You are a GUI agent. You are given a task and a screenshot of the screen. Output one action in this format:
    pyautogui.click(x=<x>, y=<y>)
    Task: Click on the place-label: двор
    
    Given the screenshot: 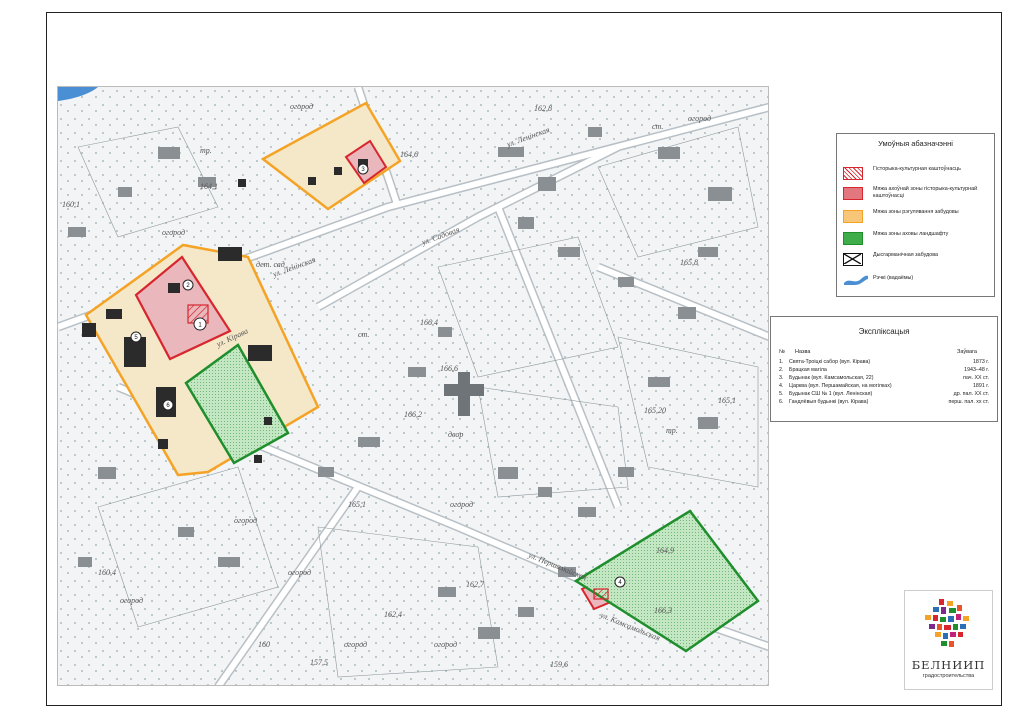 What is the action you would take?
    pyautogui.click(x=455, y=434)
    